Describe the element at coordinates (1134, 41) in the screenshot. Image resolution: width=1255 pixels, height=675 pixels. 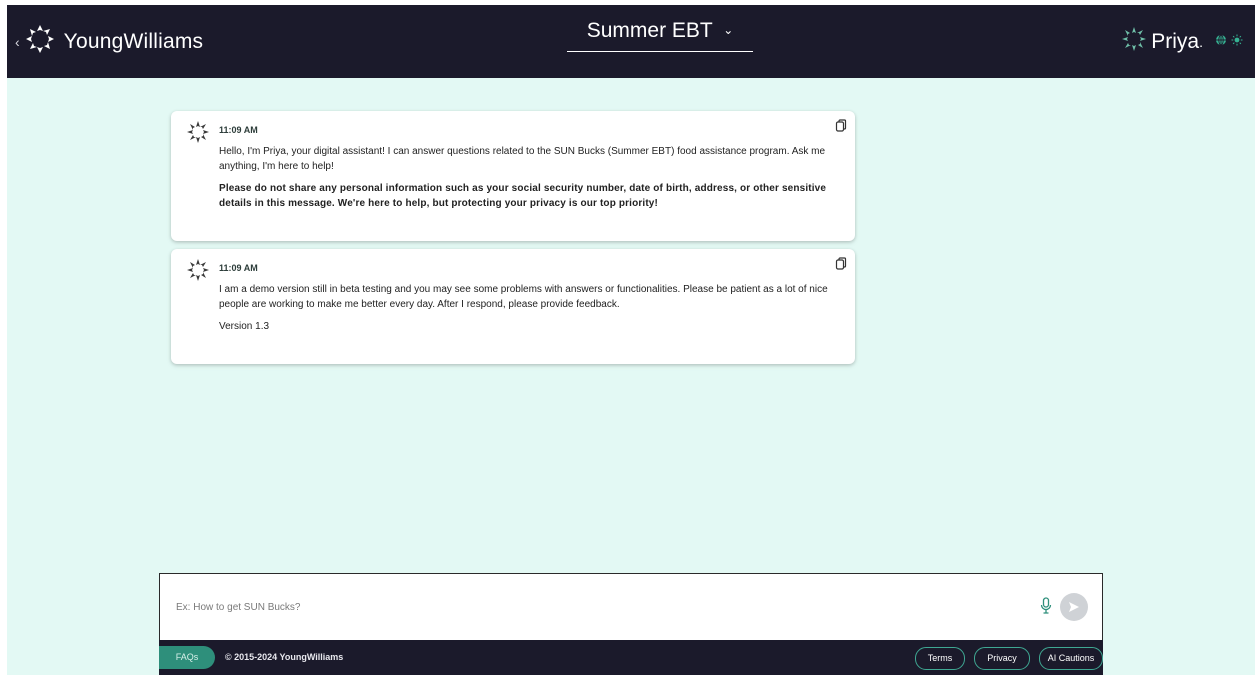
I see `priya-logo-icon` at that location.